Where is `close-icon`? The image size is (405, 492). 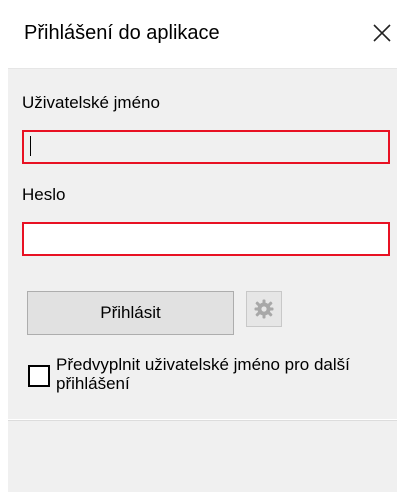 close-icon is located at coordinates (382, 33).